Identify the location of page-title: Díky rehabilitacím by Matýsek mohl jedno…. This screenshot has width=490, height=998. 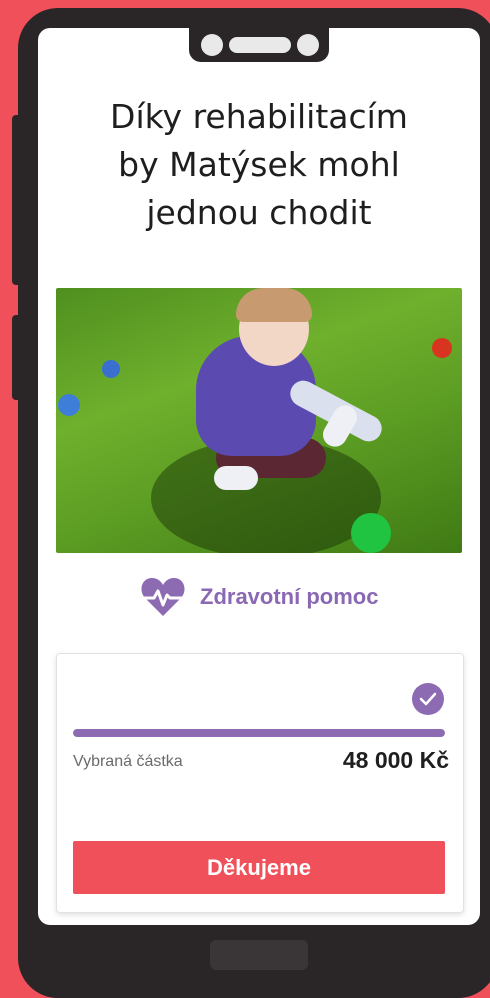
(259, 164).